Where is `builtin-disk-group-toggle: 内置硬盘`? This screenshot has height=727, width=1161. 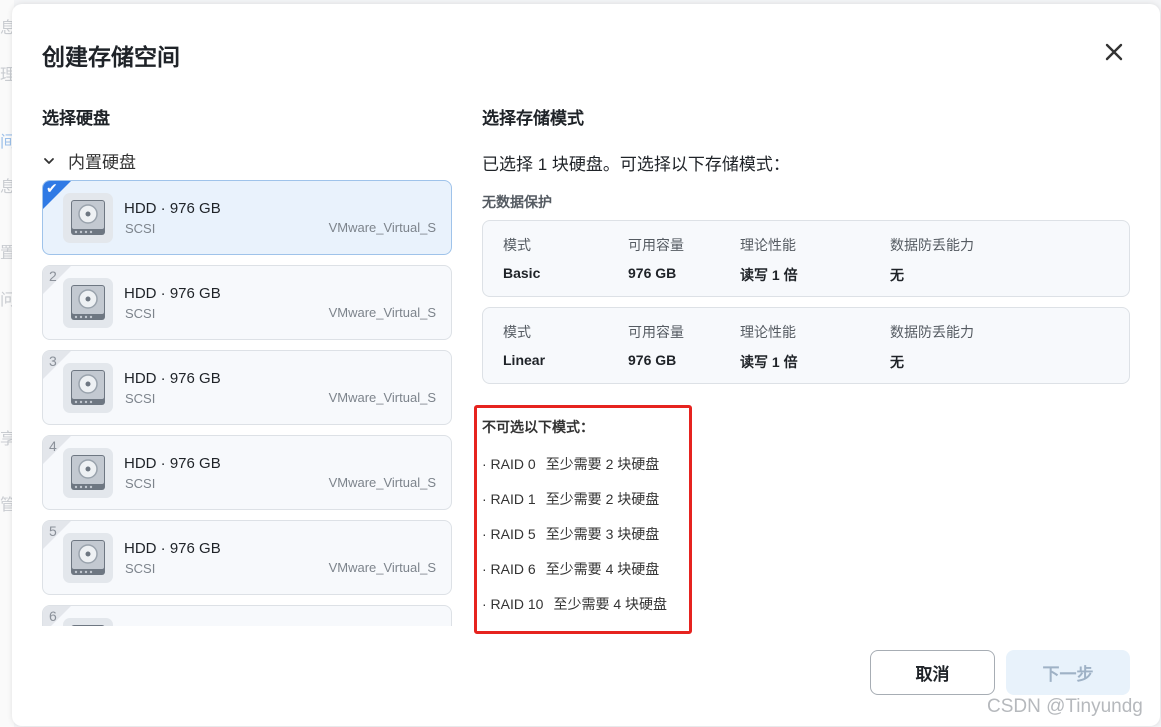
builtin-disk-group-toggle: 内置硬盘 is located at coordinates (89, 160).